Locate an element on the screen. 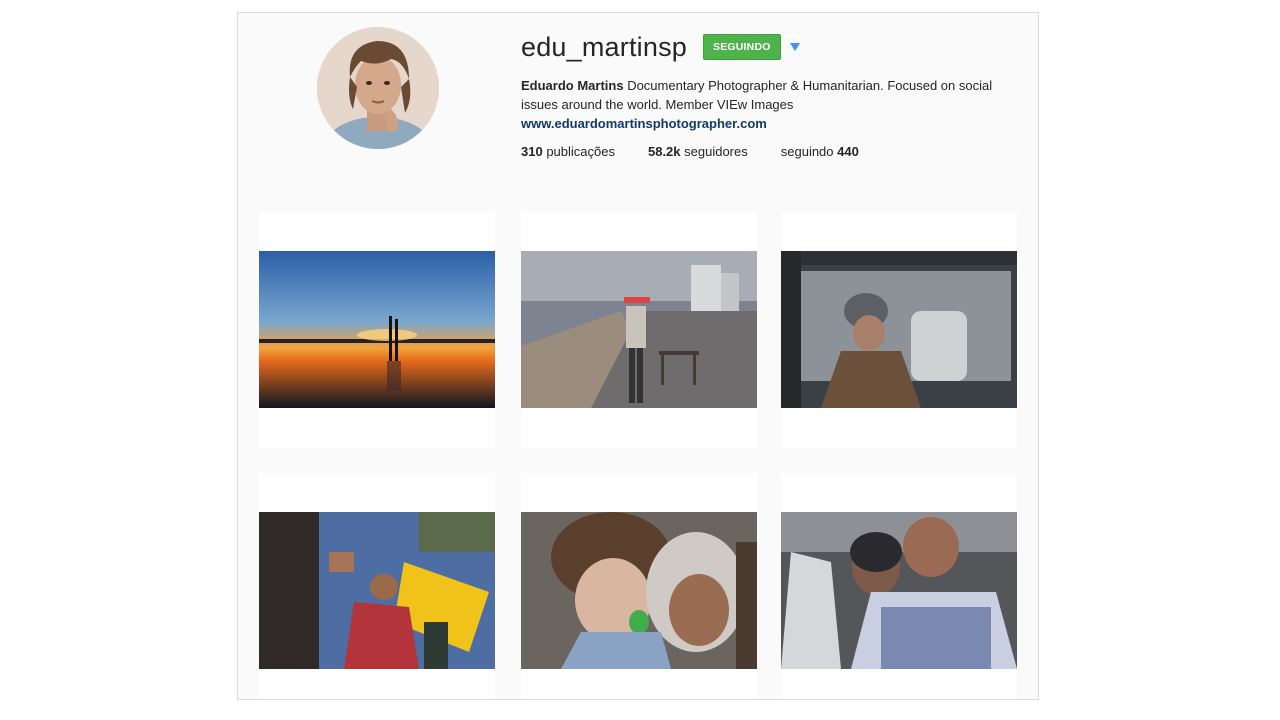  following-count: 440 is located at coordinates (848, 151).